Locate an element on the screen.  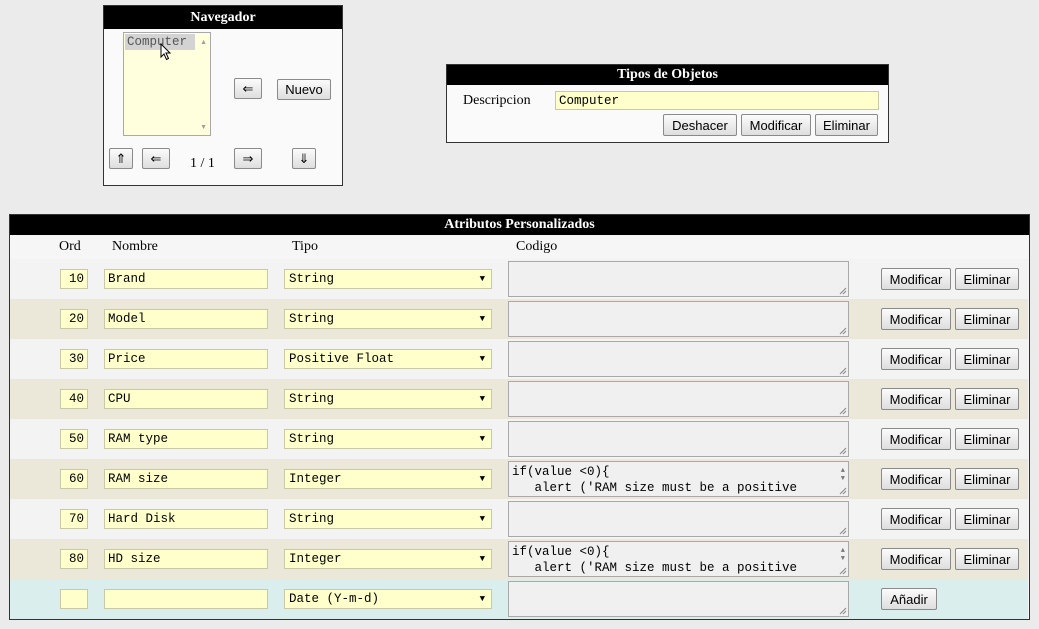
prev-button: ⇐ is located at coordinates (156, 158).